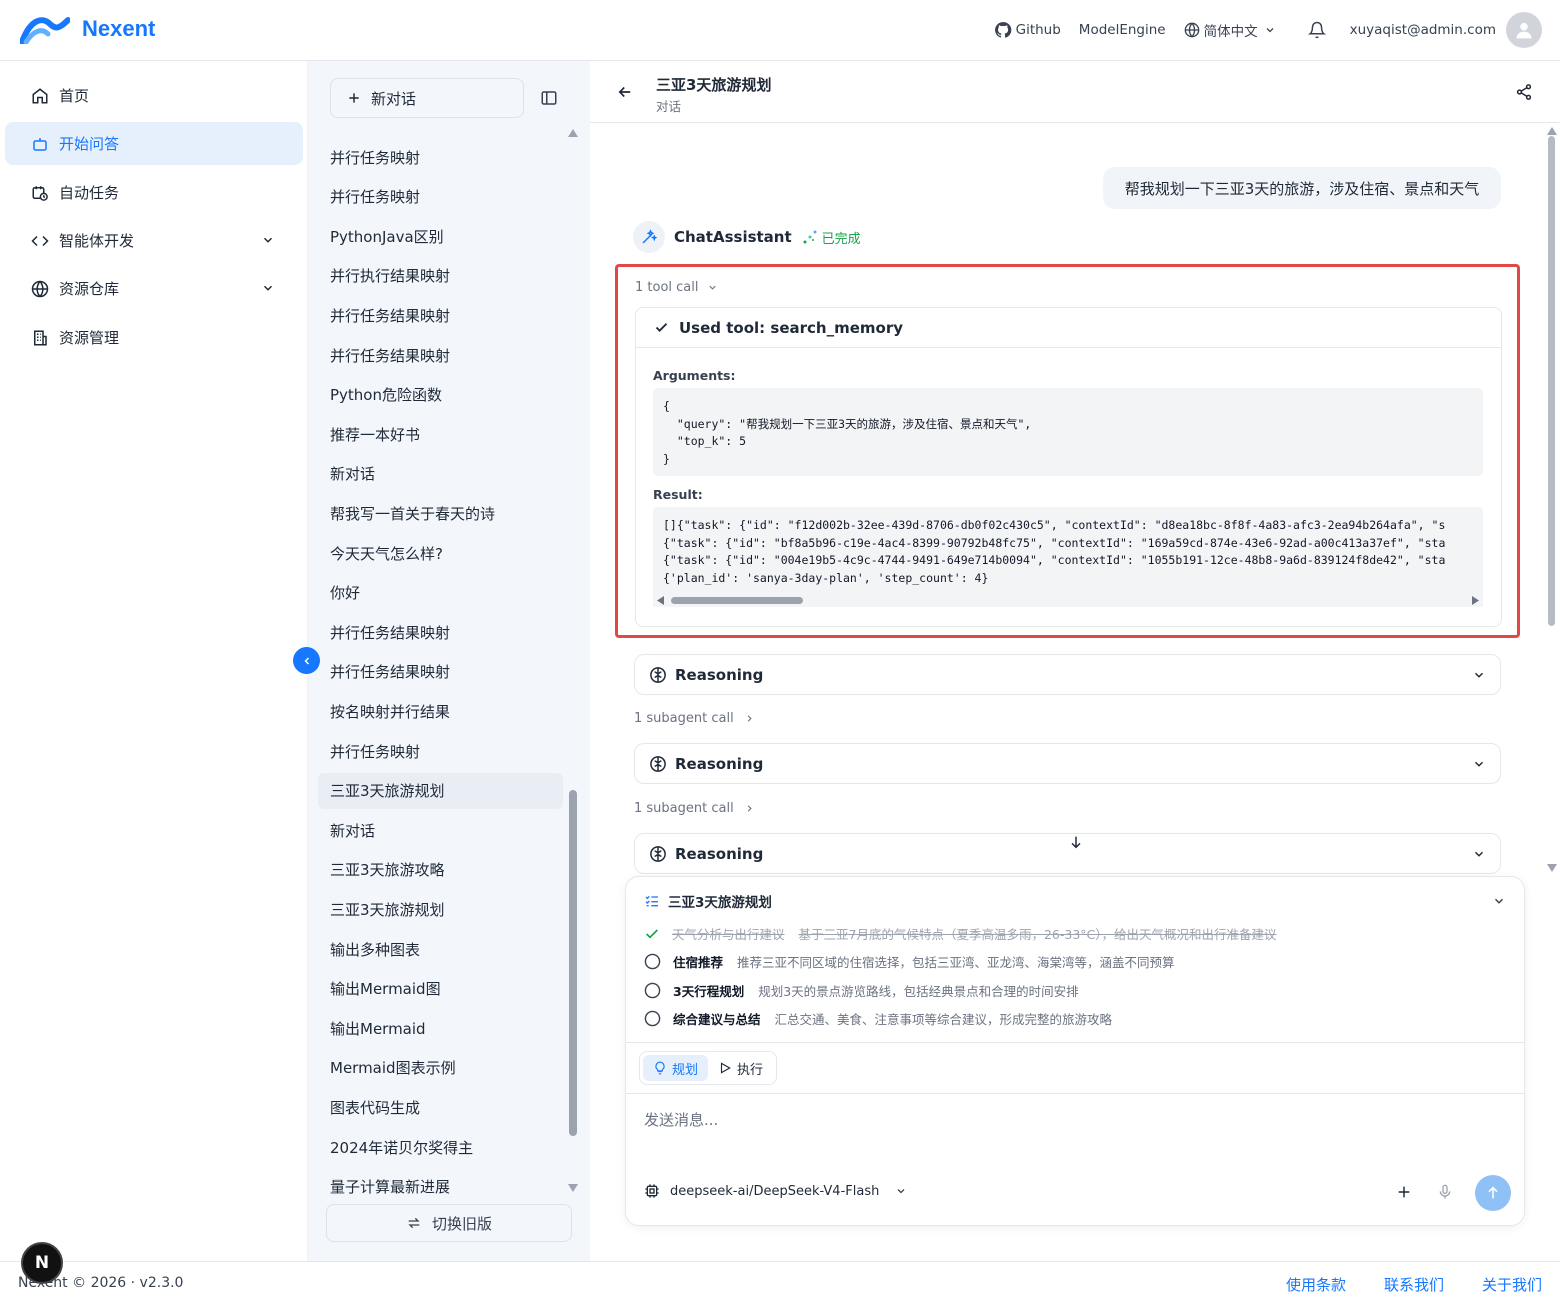 The width and height of the screenshot is (1560, 1305). Describe the element at coordinates (40, 95) in the screenshot. I see `home-icon` at that location.